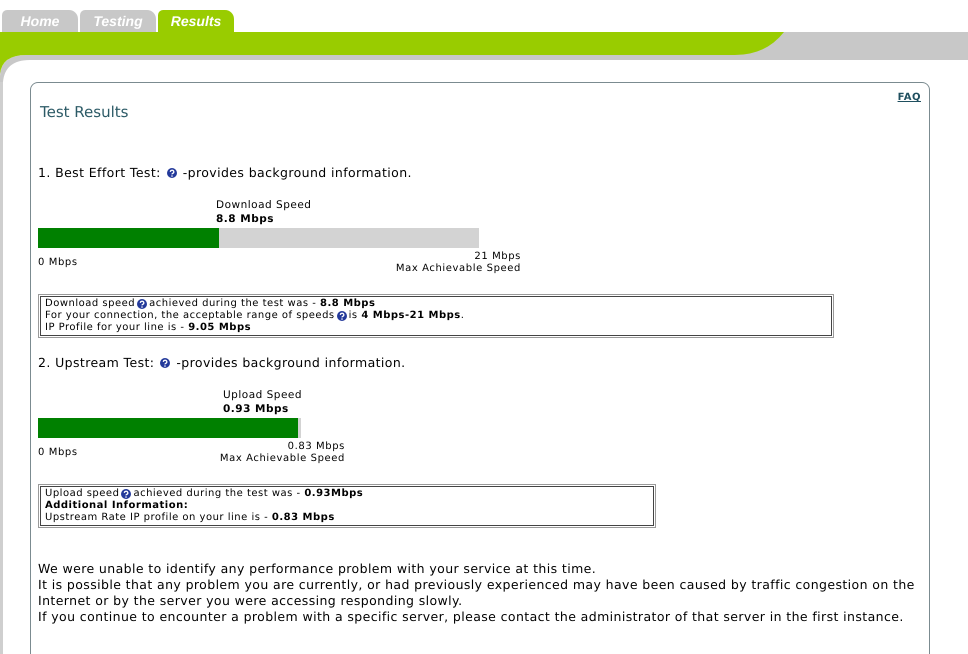 Image resolution: width=968 pixels, height=654 pixels. What do you see at coordinates (85, 112) in the screenshot?
I see `page-title: Test Results` at bounding box center [85, 112].